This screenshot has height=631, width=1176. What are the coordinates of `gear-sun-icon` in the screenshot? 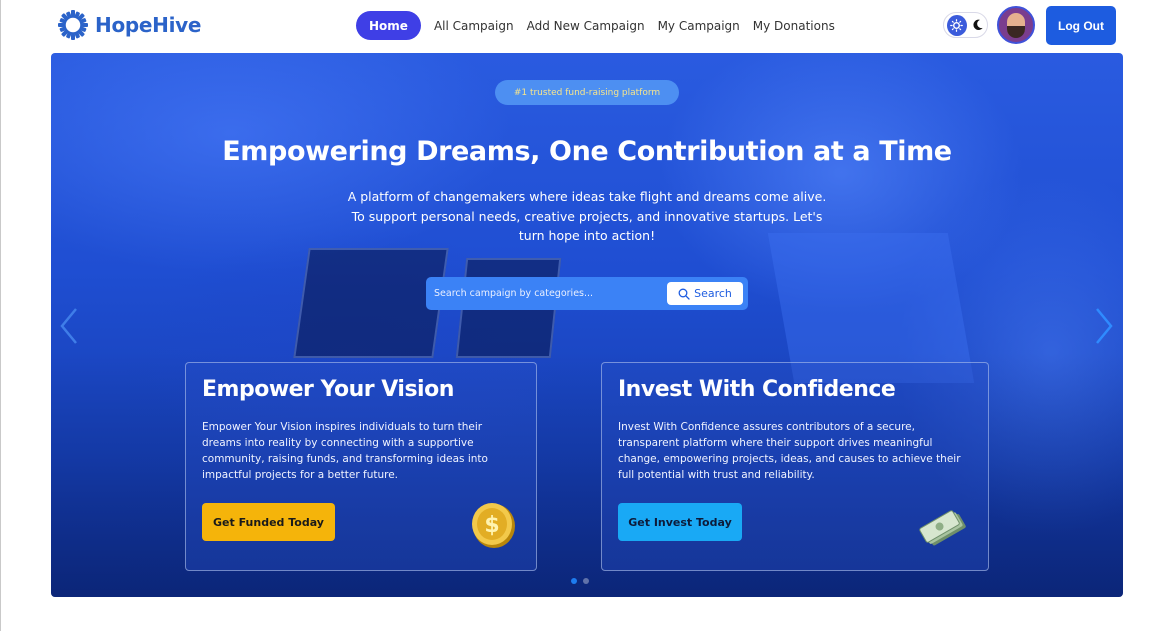 It's located at (73, 25).